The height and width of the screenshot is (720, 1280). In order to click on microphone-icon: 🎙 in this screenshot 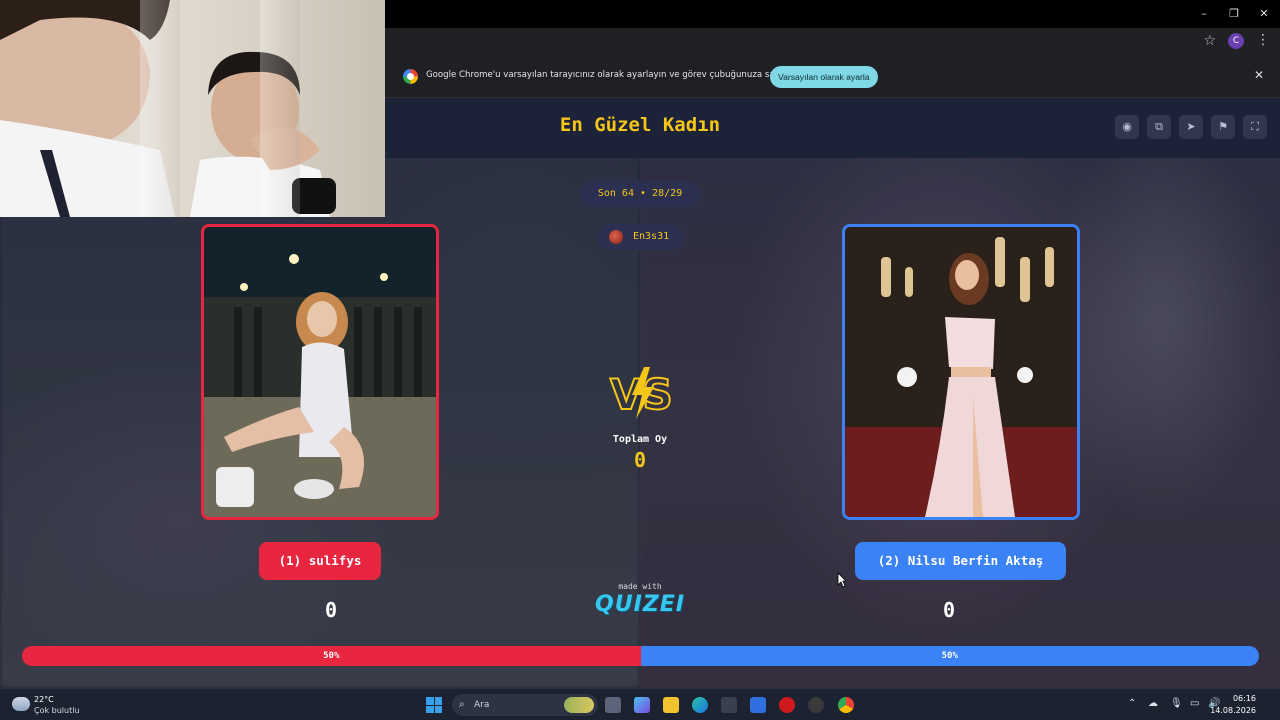, I will do `click(1176, 703)`.